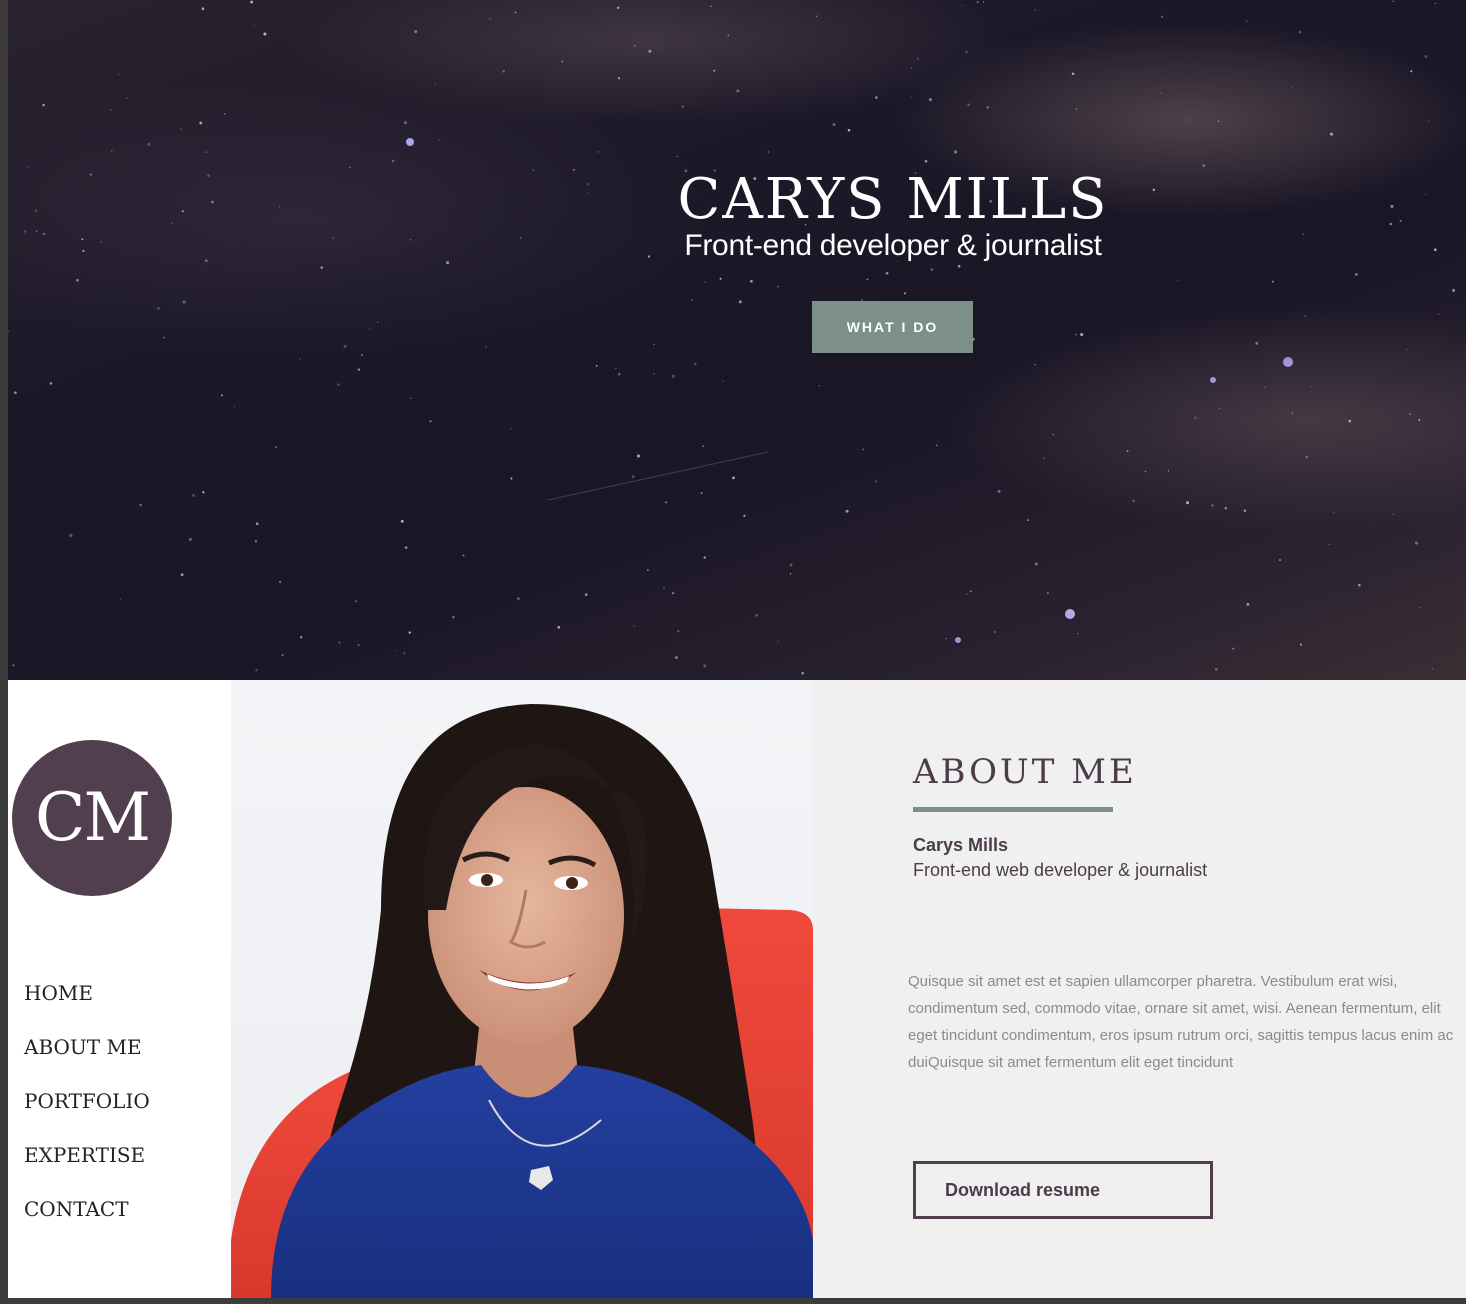 The width and height of the screenshot is (1466, 1304). What do you see at coordinates (892, 327) in the screenshot?
I see `what-i-do-button: WHAT I DO` at bounding box center [892, 327].